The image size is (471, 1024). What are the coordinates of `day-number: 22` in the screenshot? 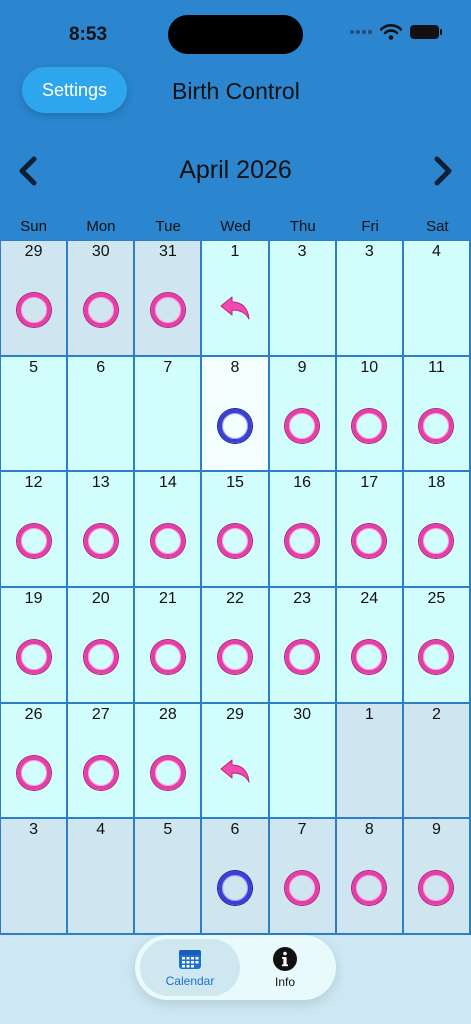 It's located at (235, 598).